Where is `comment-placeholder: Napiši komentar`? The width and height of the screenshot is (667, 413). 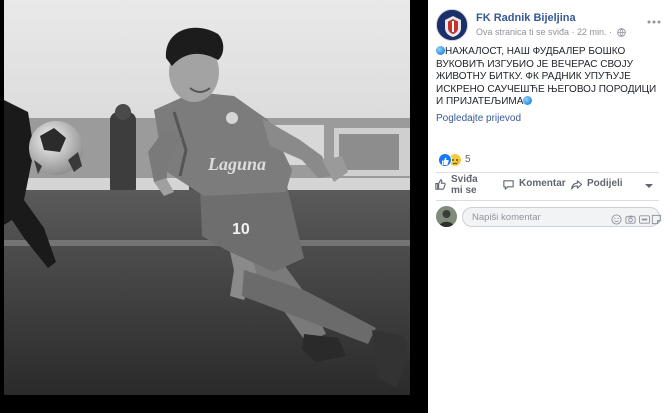
comment-placeholder: Napiši komentar is located at coordinates (506, 217).